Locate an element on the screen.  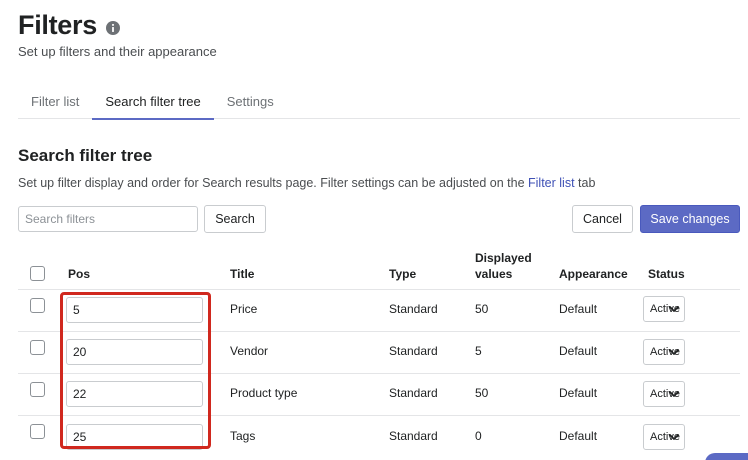
table-row: Price Standard 50 Default Active is located at coordinates (379, 311).